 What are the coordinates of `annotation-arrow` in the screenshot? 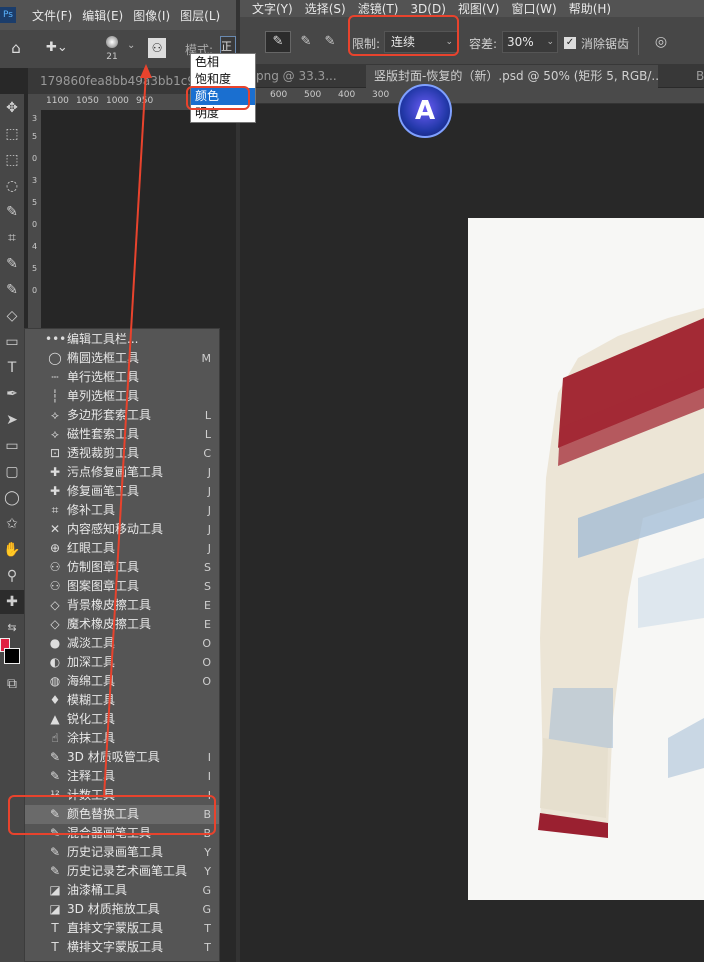 It's located at (127, 431).